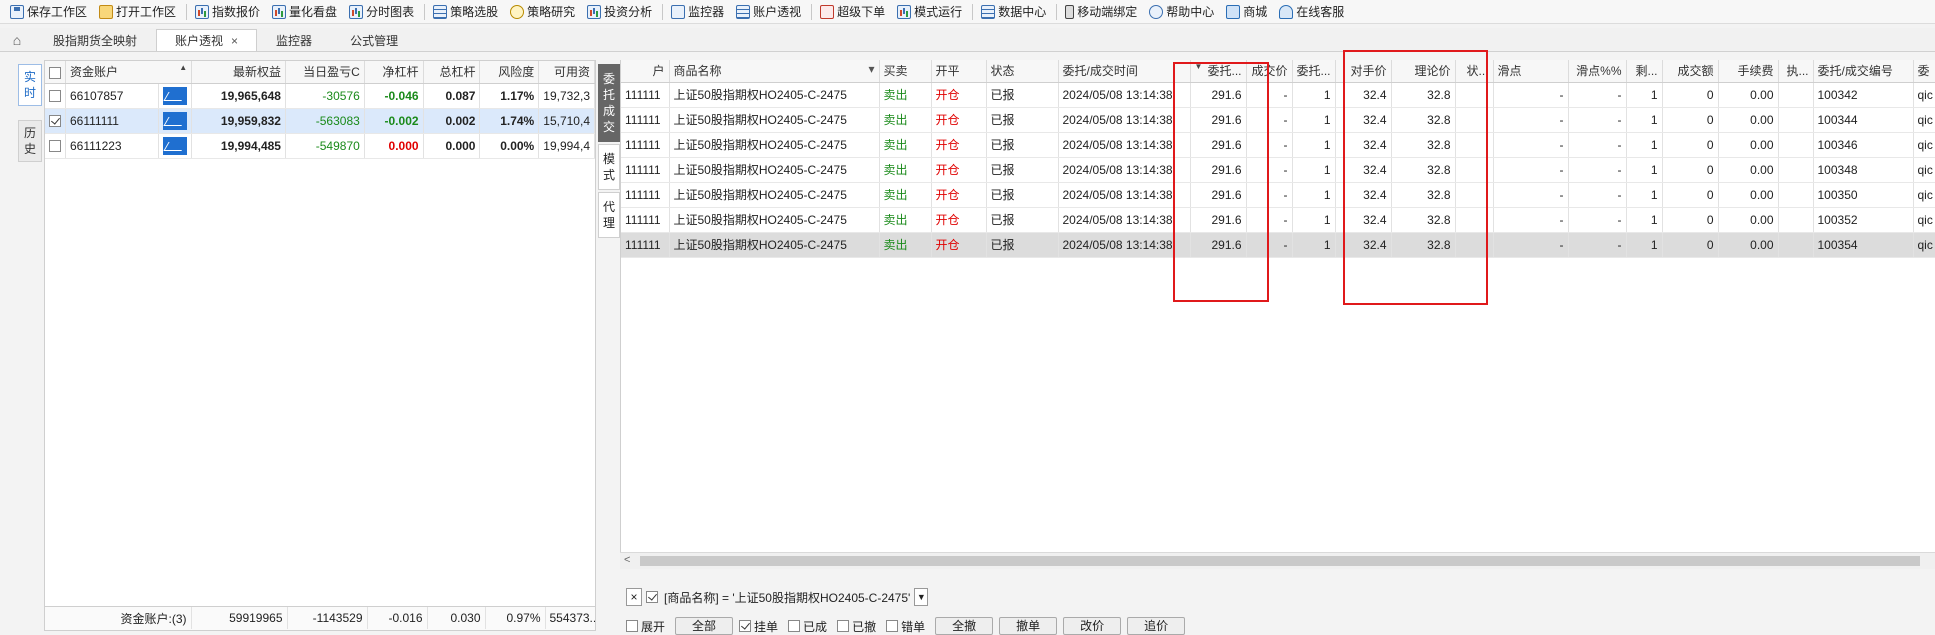 Image resolution: width=1935 pixels, height=635 pixels. Describe the element at coordinates (964, 626) in the screenshot. I see `action-button-6: 全撤` at that location.